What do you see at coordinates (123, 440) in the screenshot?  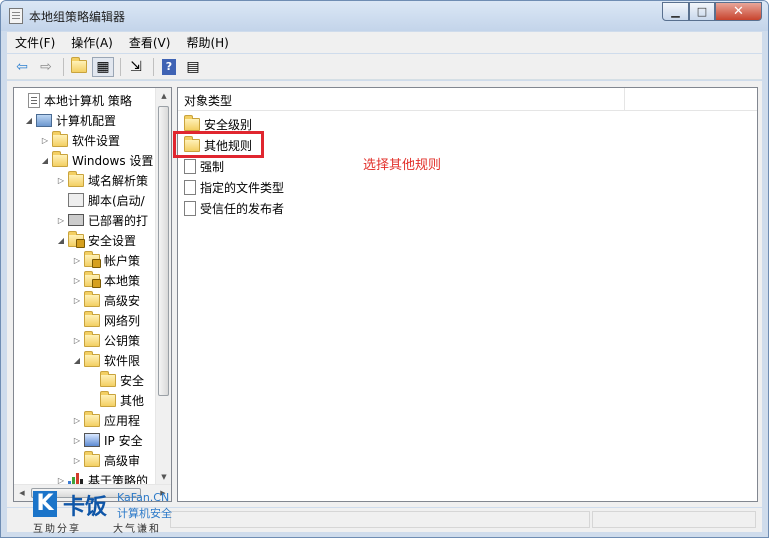 I see `tree-item-label: IP 安全` at bounding box center [123, 440].